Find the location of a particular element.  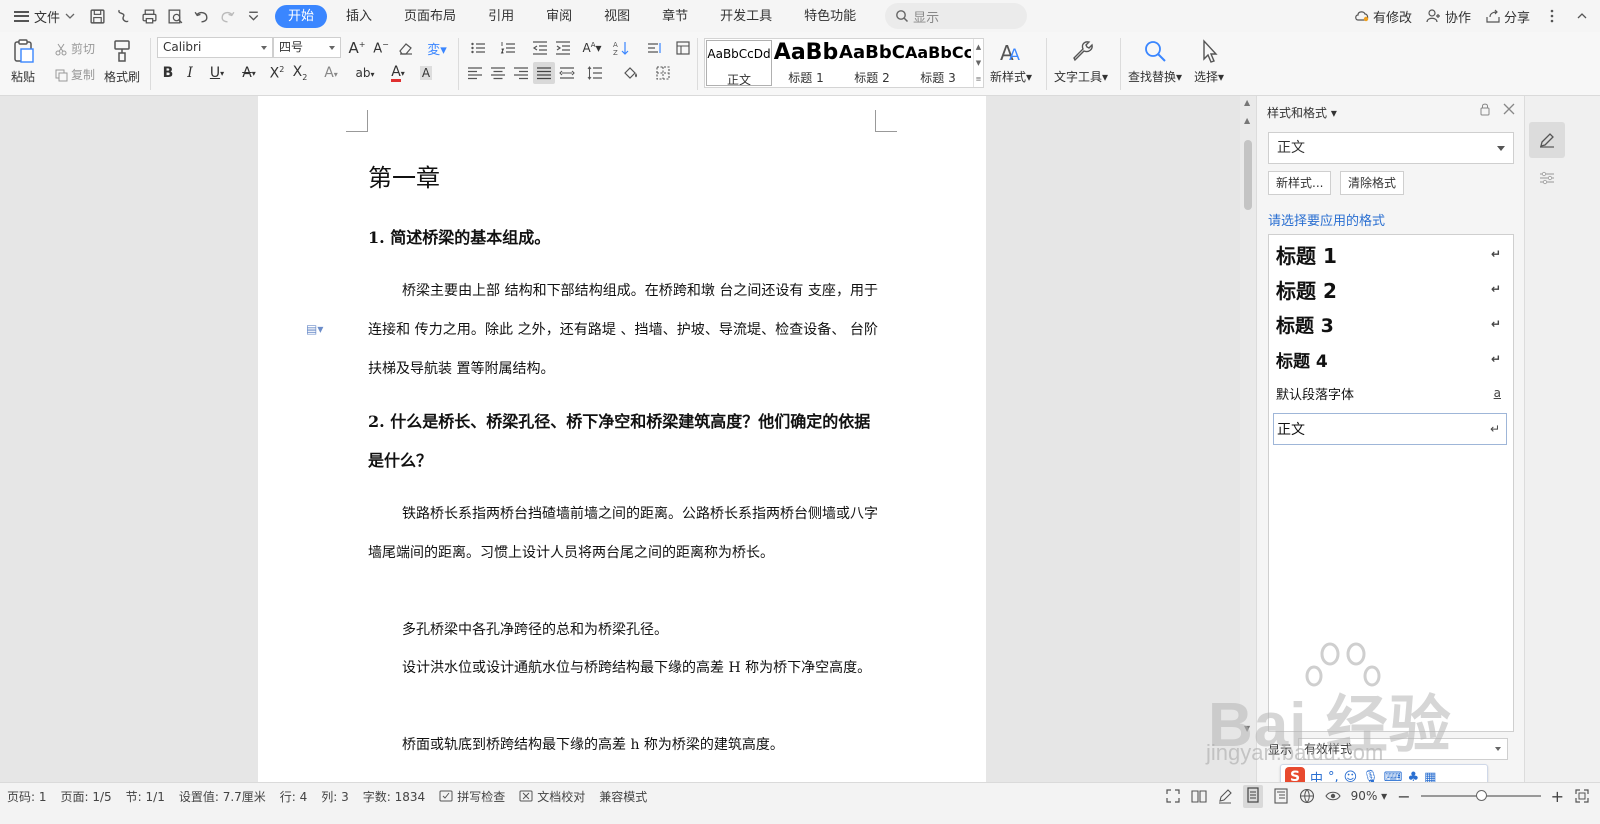

text-effect-button: A▾ is located at coordinates (331, 73).